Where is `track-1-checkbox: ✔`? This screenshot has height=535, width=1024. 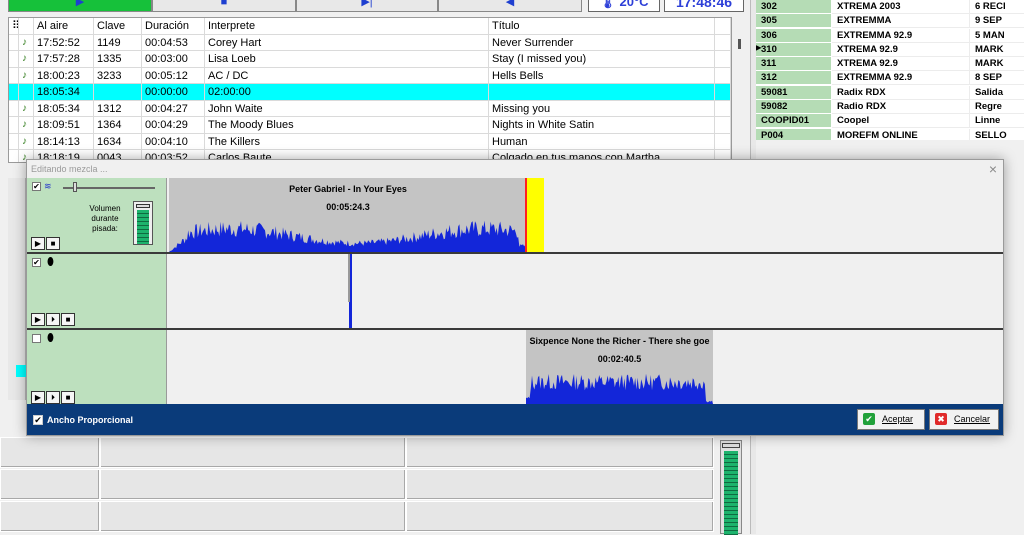 track-1-checkbox: ✔ is located at coordinates (36, 186).